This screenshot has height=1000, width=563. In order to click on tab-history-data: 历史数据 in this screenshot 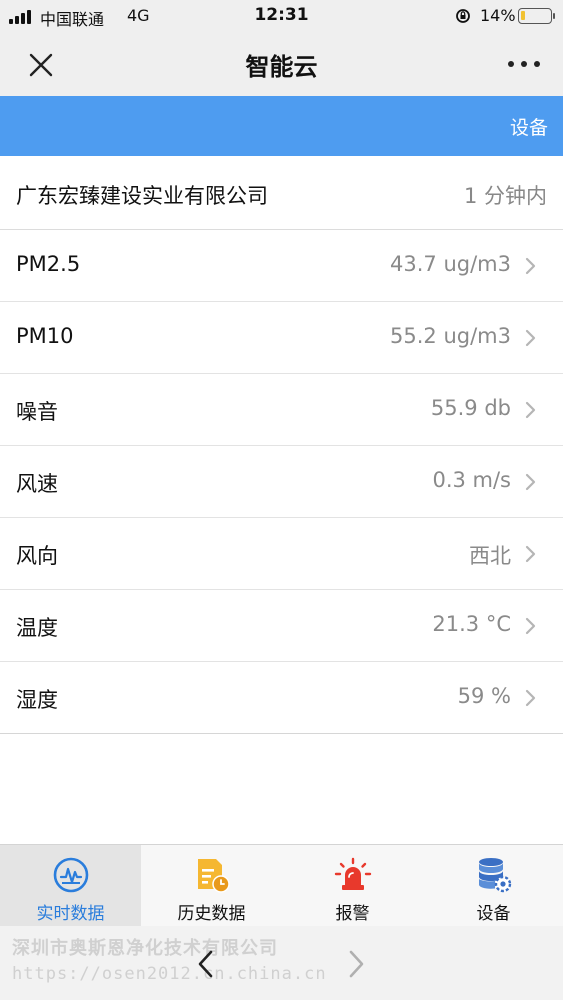, I will do `click(211, 885)`.